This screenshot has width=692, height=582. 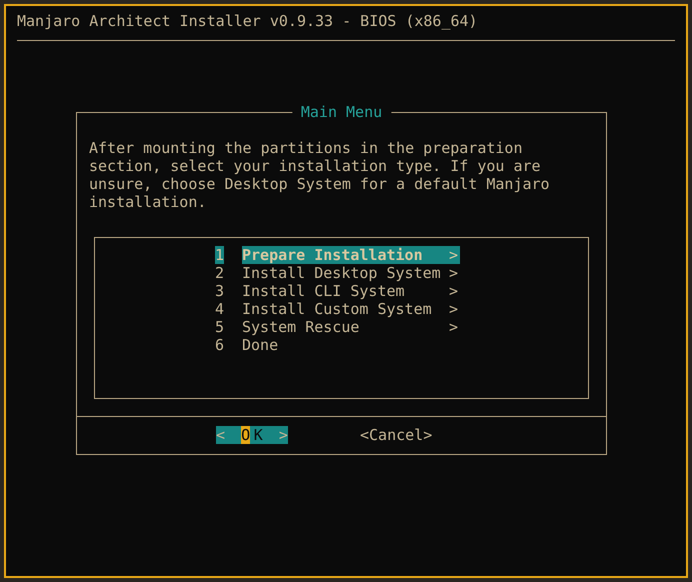 What do you see at coordinates (396, 435) in the screenshot?
I see `dialog-button: <Cancel>` at bounding box center [396, 435].